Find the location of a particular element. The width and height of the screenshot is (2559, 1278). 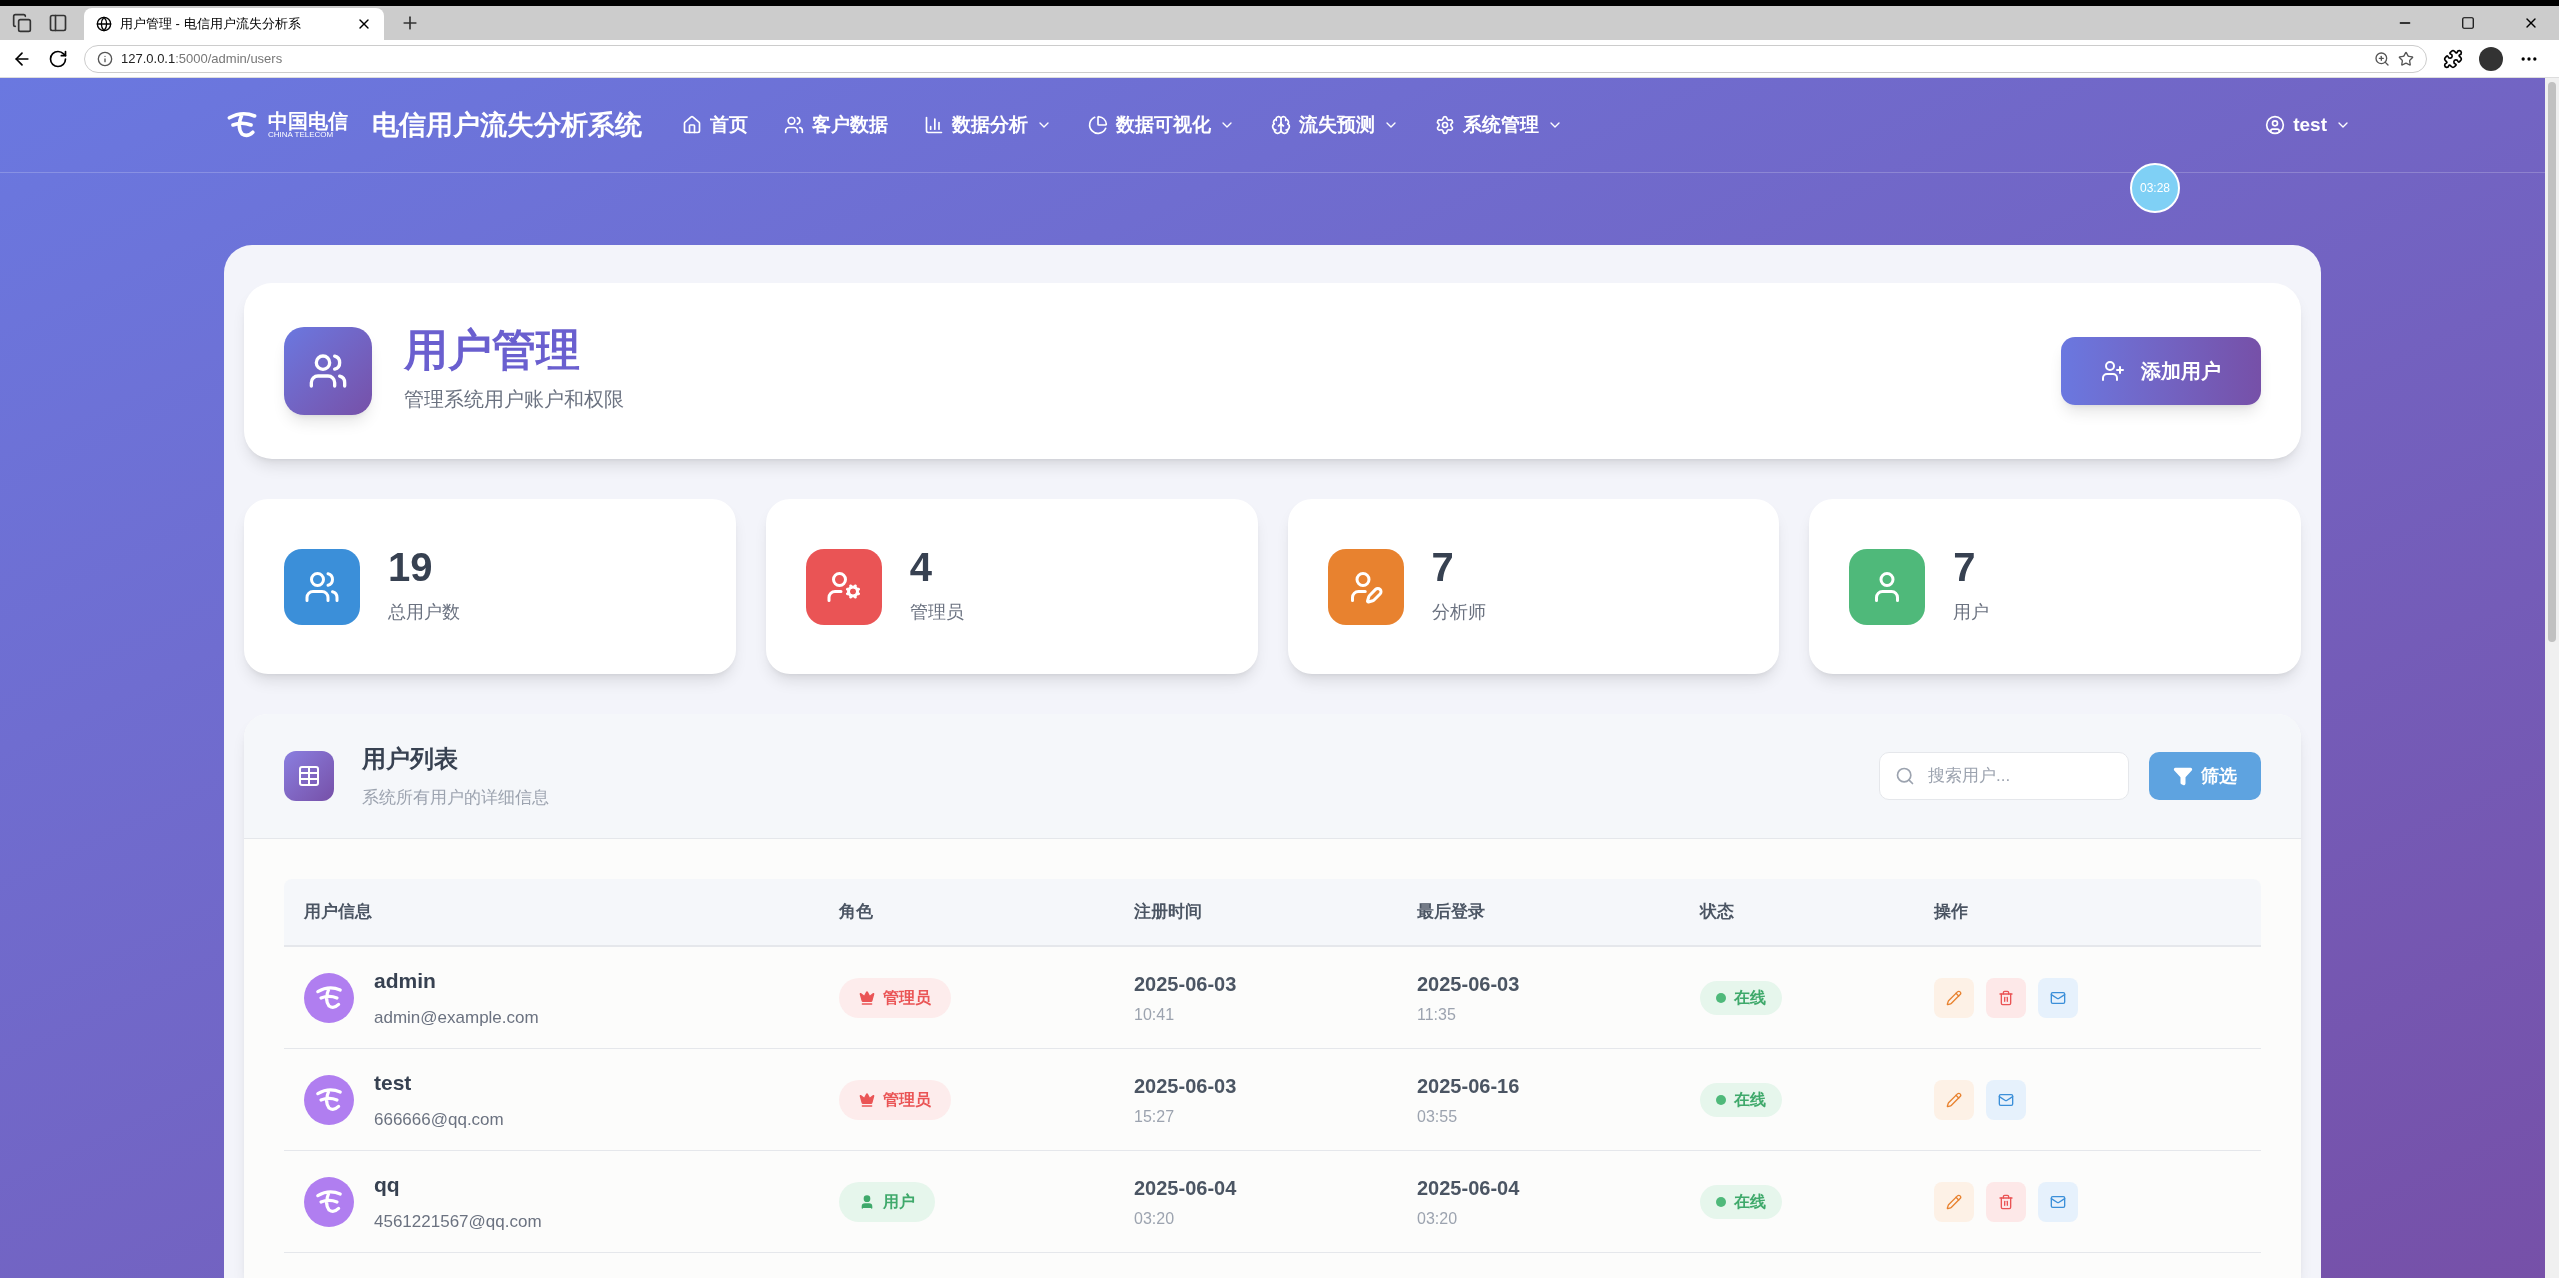

extensions-icon is located at coordinates (2453, 58).